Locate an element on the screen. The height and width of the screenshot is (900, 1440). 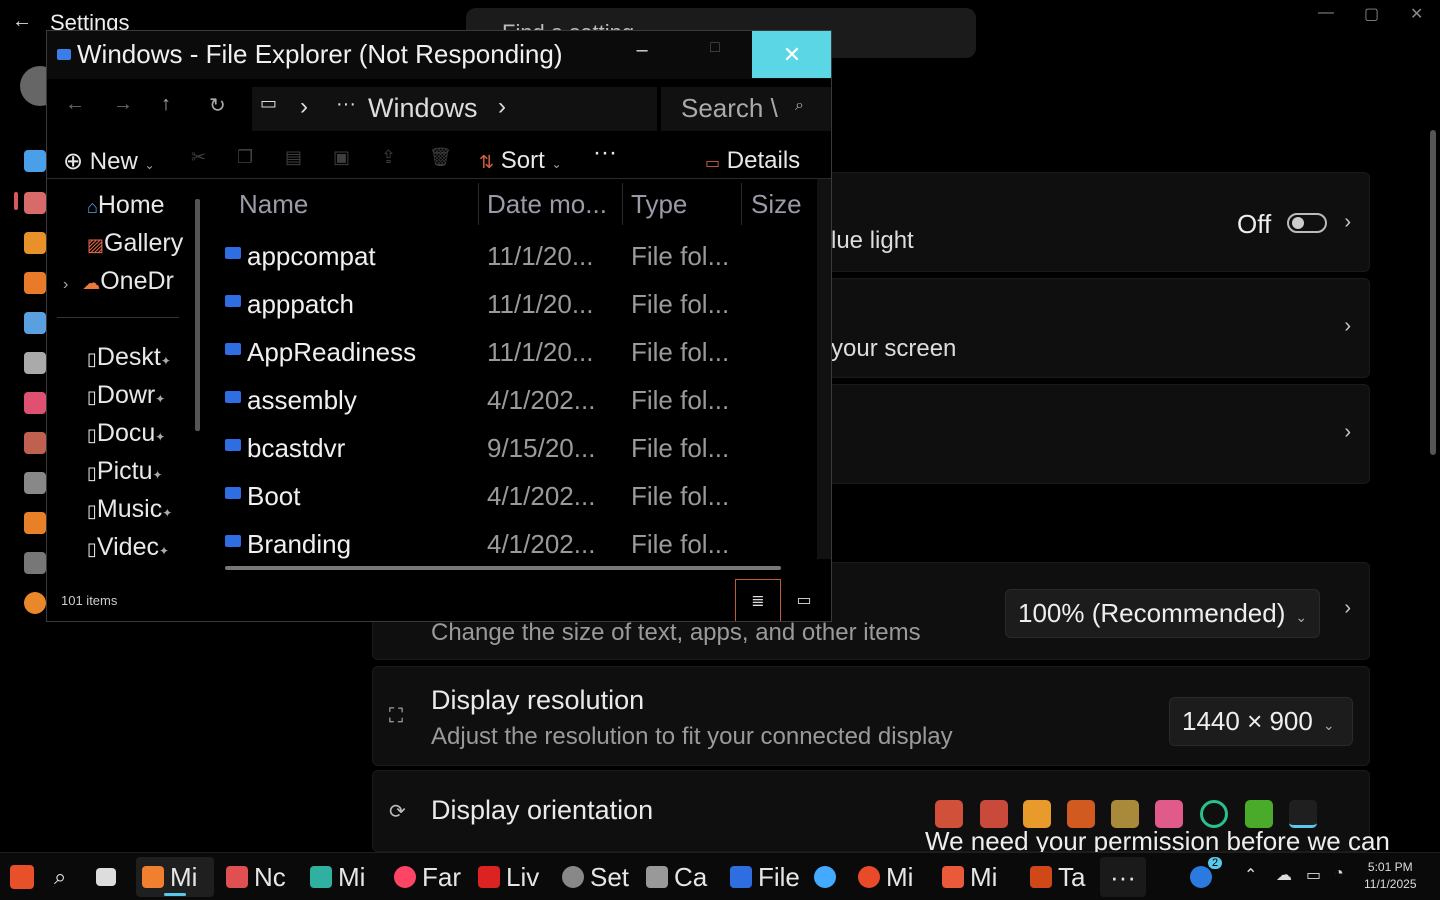
cut-icon: ✂ is located at coordinates (198, 157).